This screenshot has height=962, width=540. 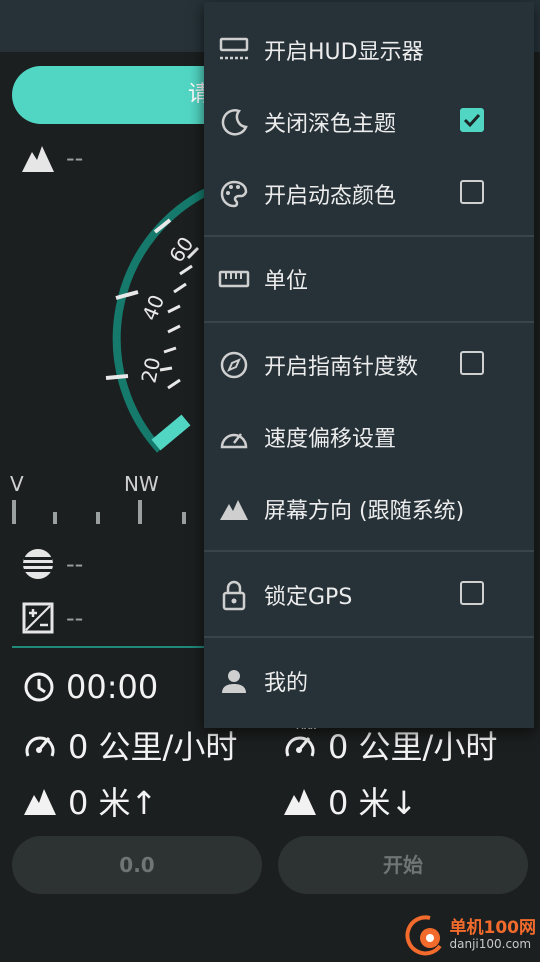 What do you see at coordinates (330, 439) in the screenshot?
I see `menu-item-label: 速度偏移设置` at bounding box center [330, 439].